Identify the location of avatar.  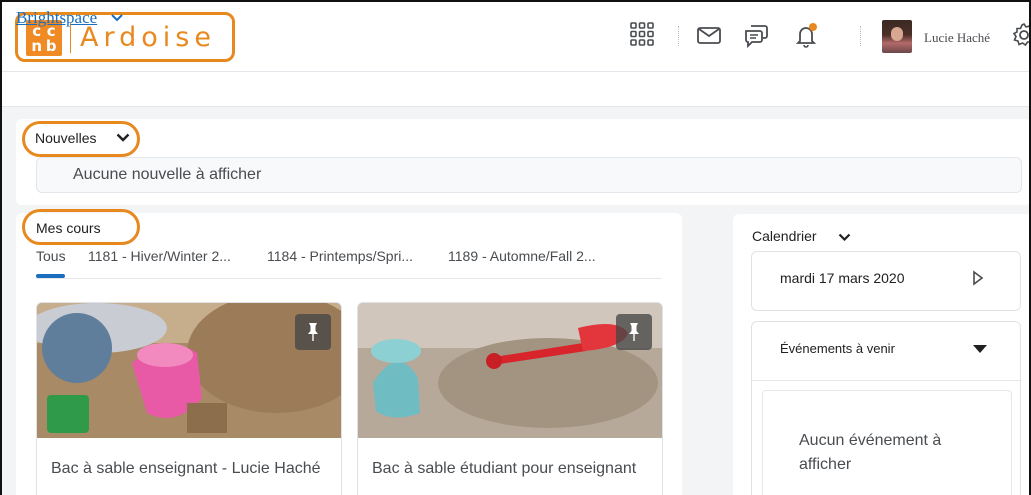
(897, 36).